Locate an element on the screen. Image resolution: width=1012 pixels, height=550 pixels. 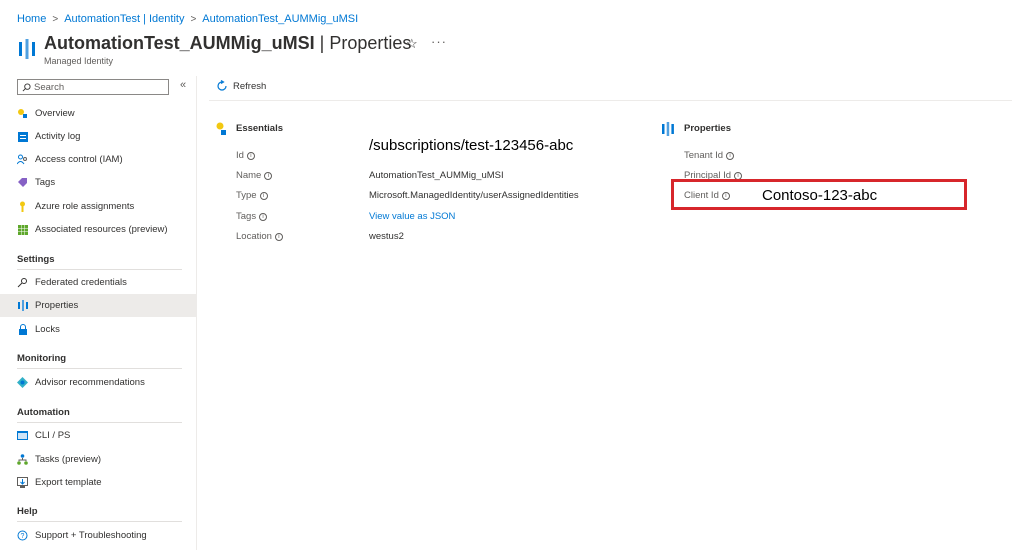
sidebar-item-label: Azure role assignments is located at coordinates (85, 206).